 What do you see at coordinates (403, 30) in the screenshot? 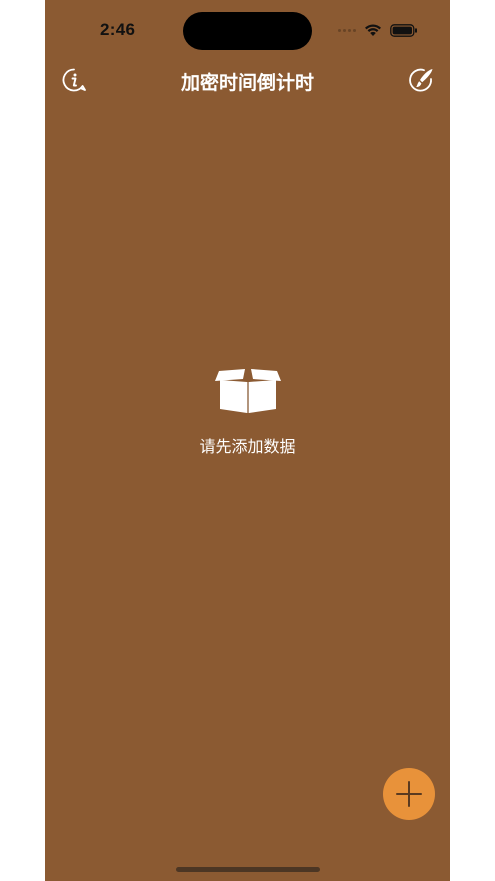
I see `battery-icon` at bounding box center [403, 30].